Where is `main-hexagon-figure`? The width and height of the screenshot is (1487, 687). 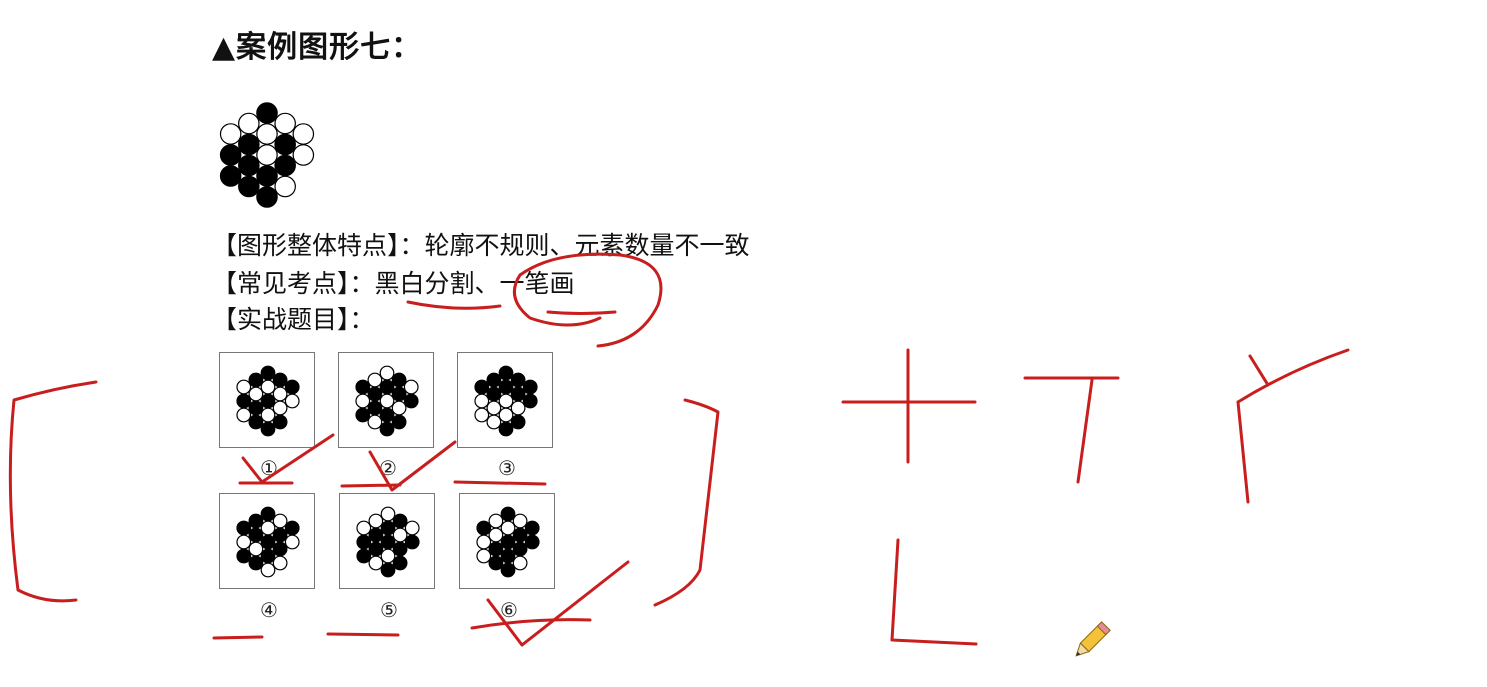
main-hexagon-figure is located at coordinates (267, 155).